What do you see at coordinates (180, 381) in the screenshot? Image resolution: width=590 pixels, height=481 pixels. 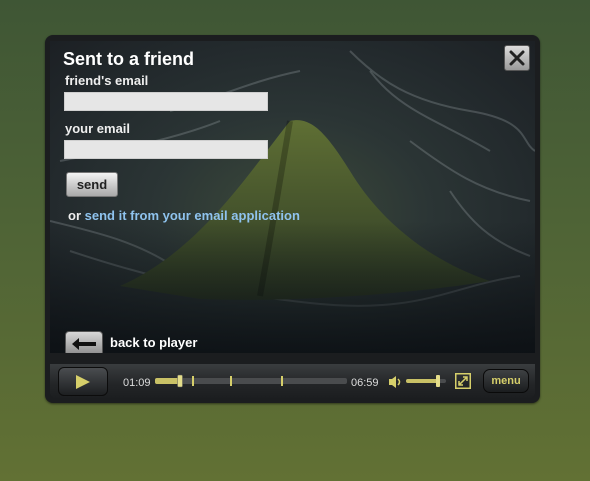 I see `progress-handle` at bounding box center [180, 381].